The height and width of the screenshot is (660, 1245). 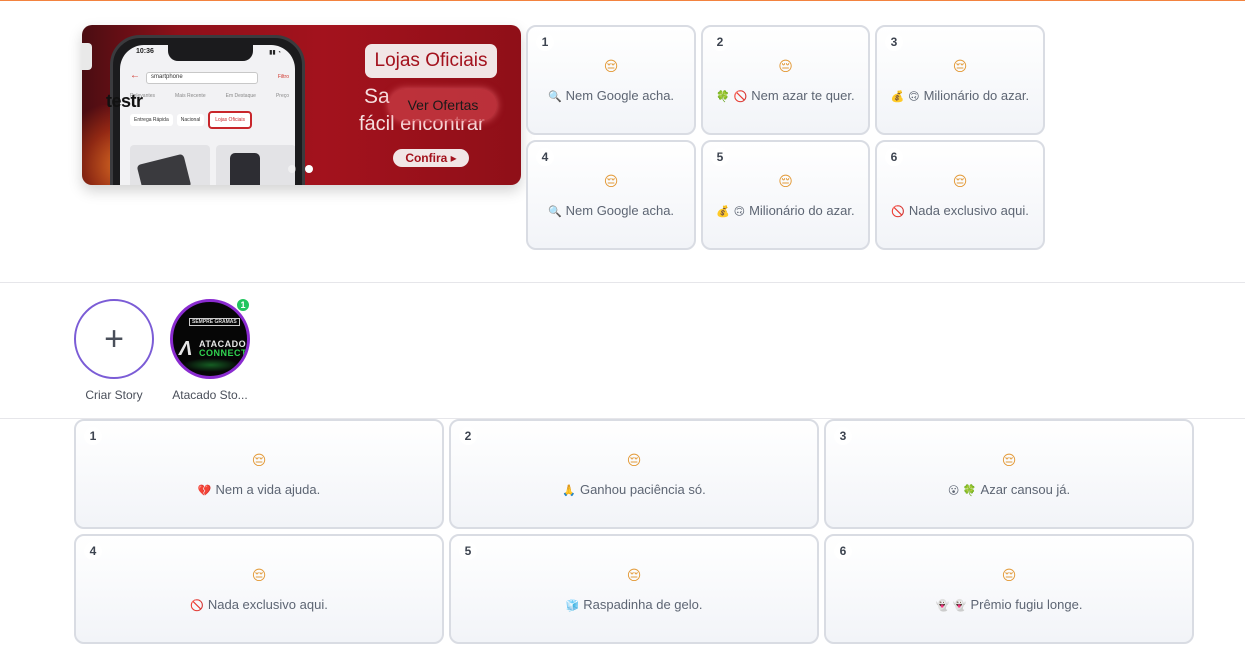 I want to click on phone-tab: Preço, so click(x=282, y=96).